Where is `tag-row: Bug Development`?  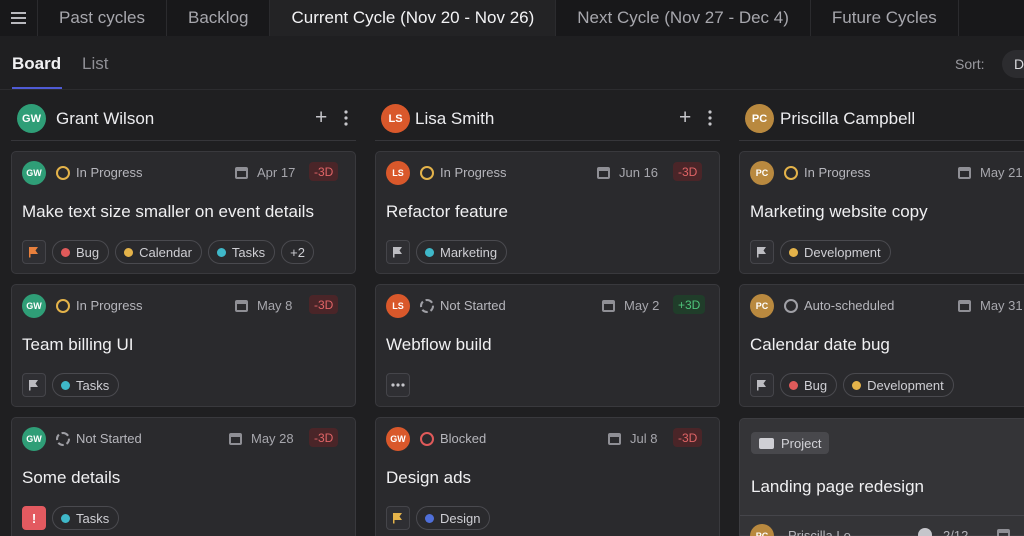 tag-row: Bug Development is located at coordinates (855, 385).